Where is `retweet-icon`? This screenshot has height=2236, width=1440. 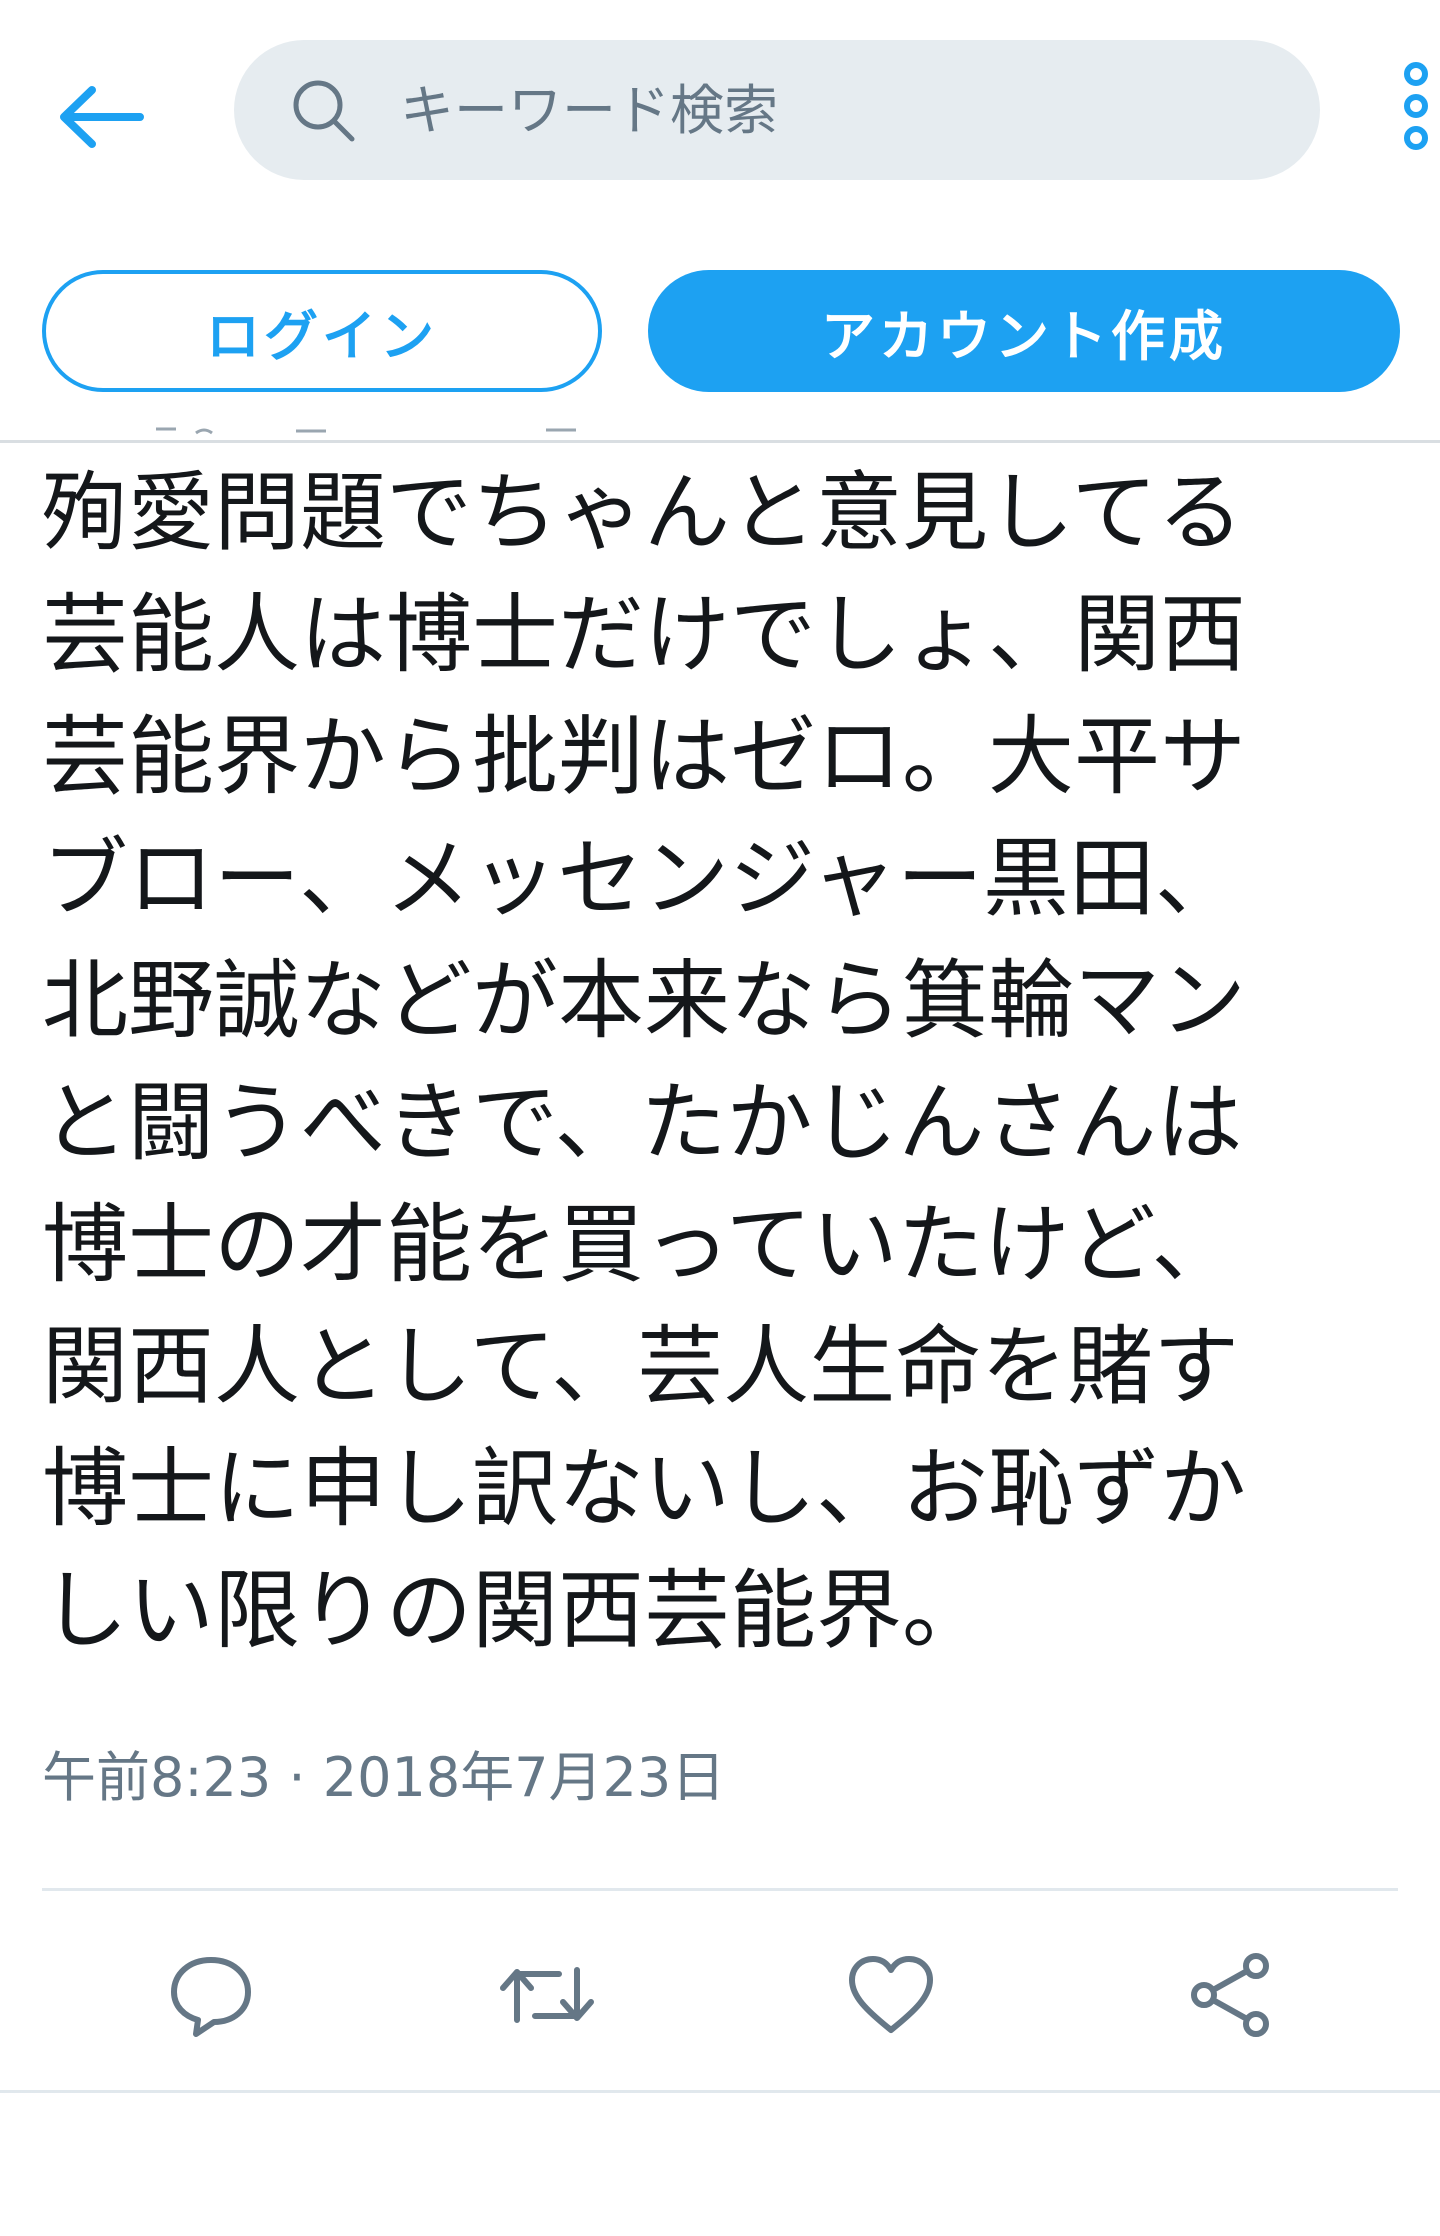 retweet-icon is located at coordinates (547, 1995).